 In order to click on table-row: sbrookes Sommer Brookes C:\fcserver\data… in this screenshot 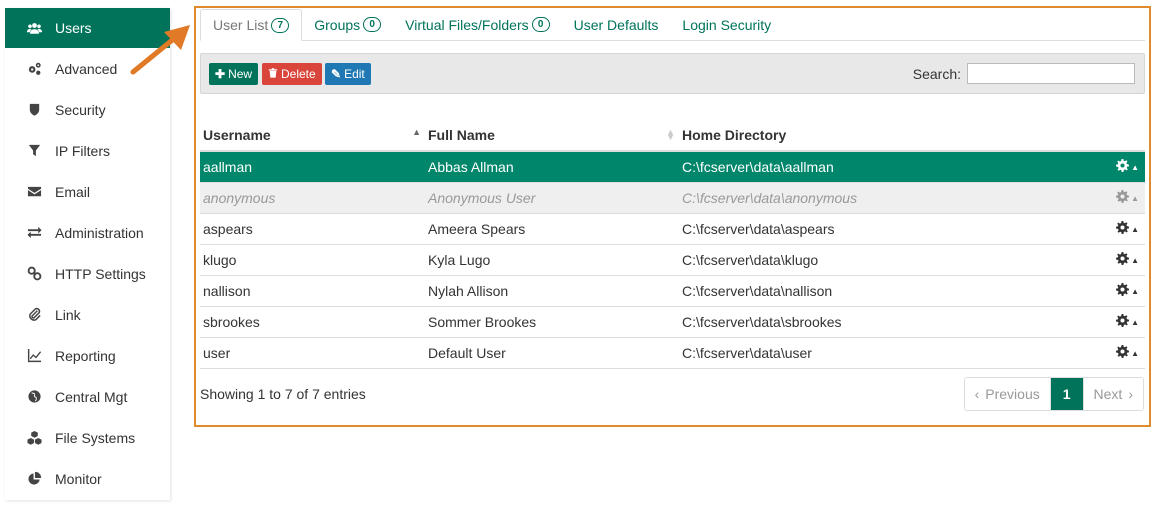, I will do `click(672, 322)`.